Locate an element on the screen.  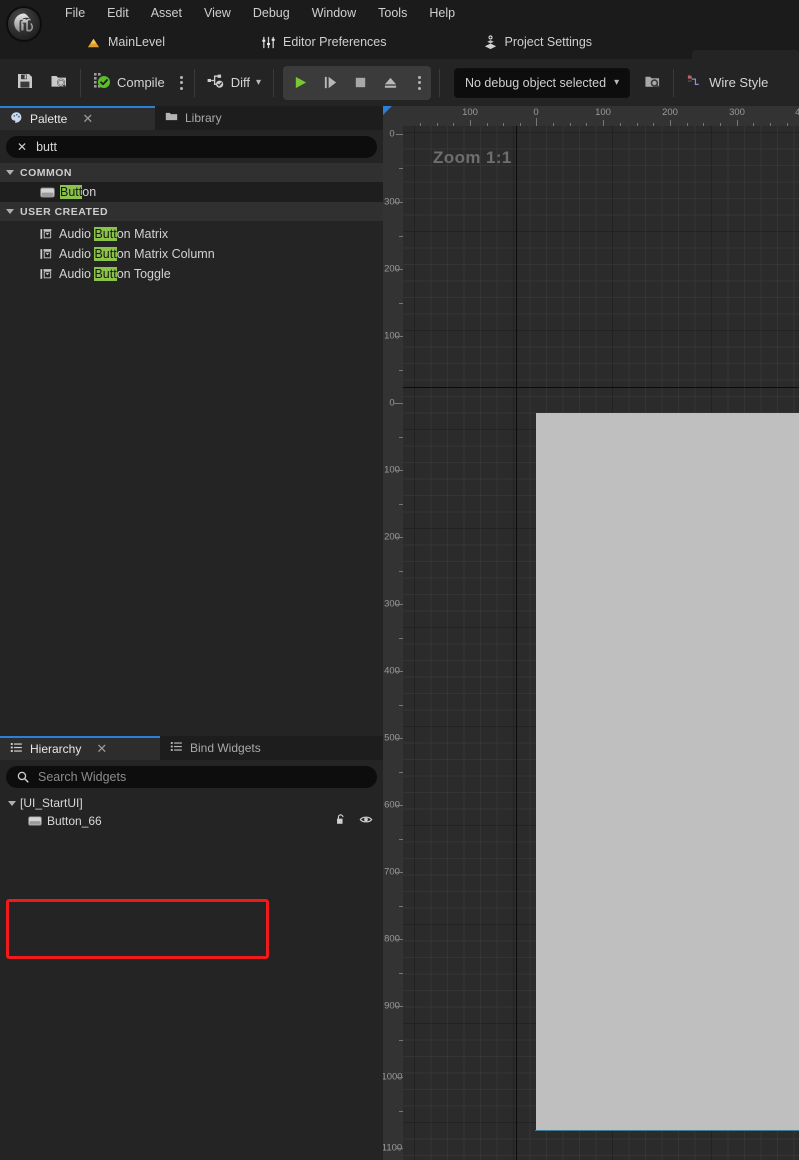
shortcut-editor-preferences: Editor Preferences is located at coordinates (324, 42).